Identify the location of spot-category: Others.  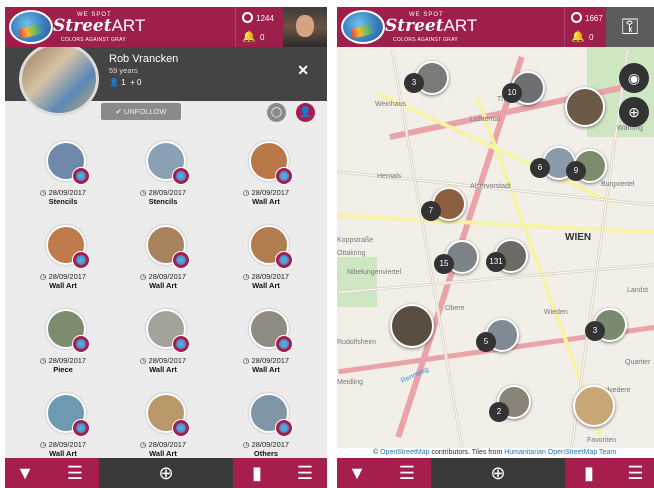
(266, 453).